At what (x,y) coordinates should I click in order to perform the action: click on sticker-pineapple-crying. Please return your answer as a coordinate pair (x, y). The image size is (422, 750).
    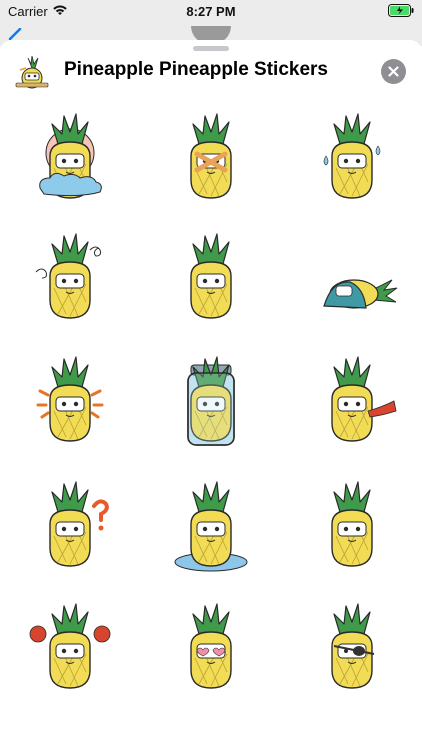
    Looking at the image, I should click on (352, 158).